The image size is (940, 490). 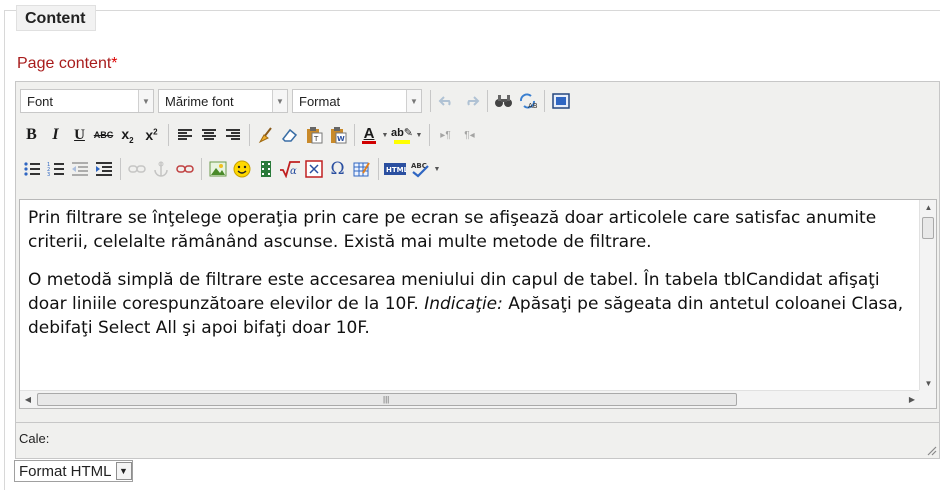 I want to click on smiley-icon, so click(x=241, y=169).